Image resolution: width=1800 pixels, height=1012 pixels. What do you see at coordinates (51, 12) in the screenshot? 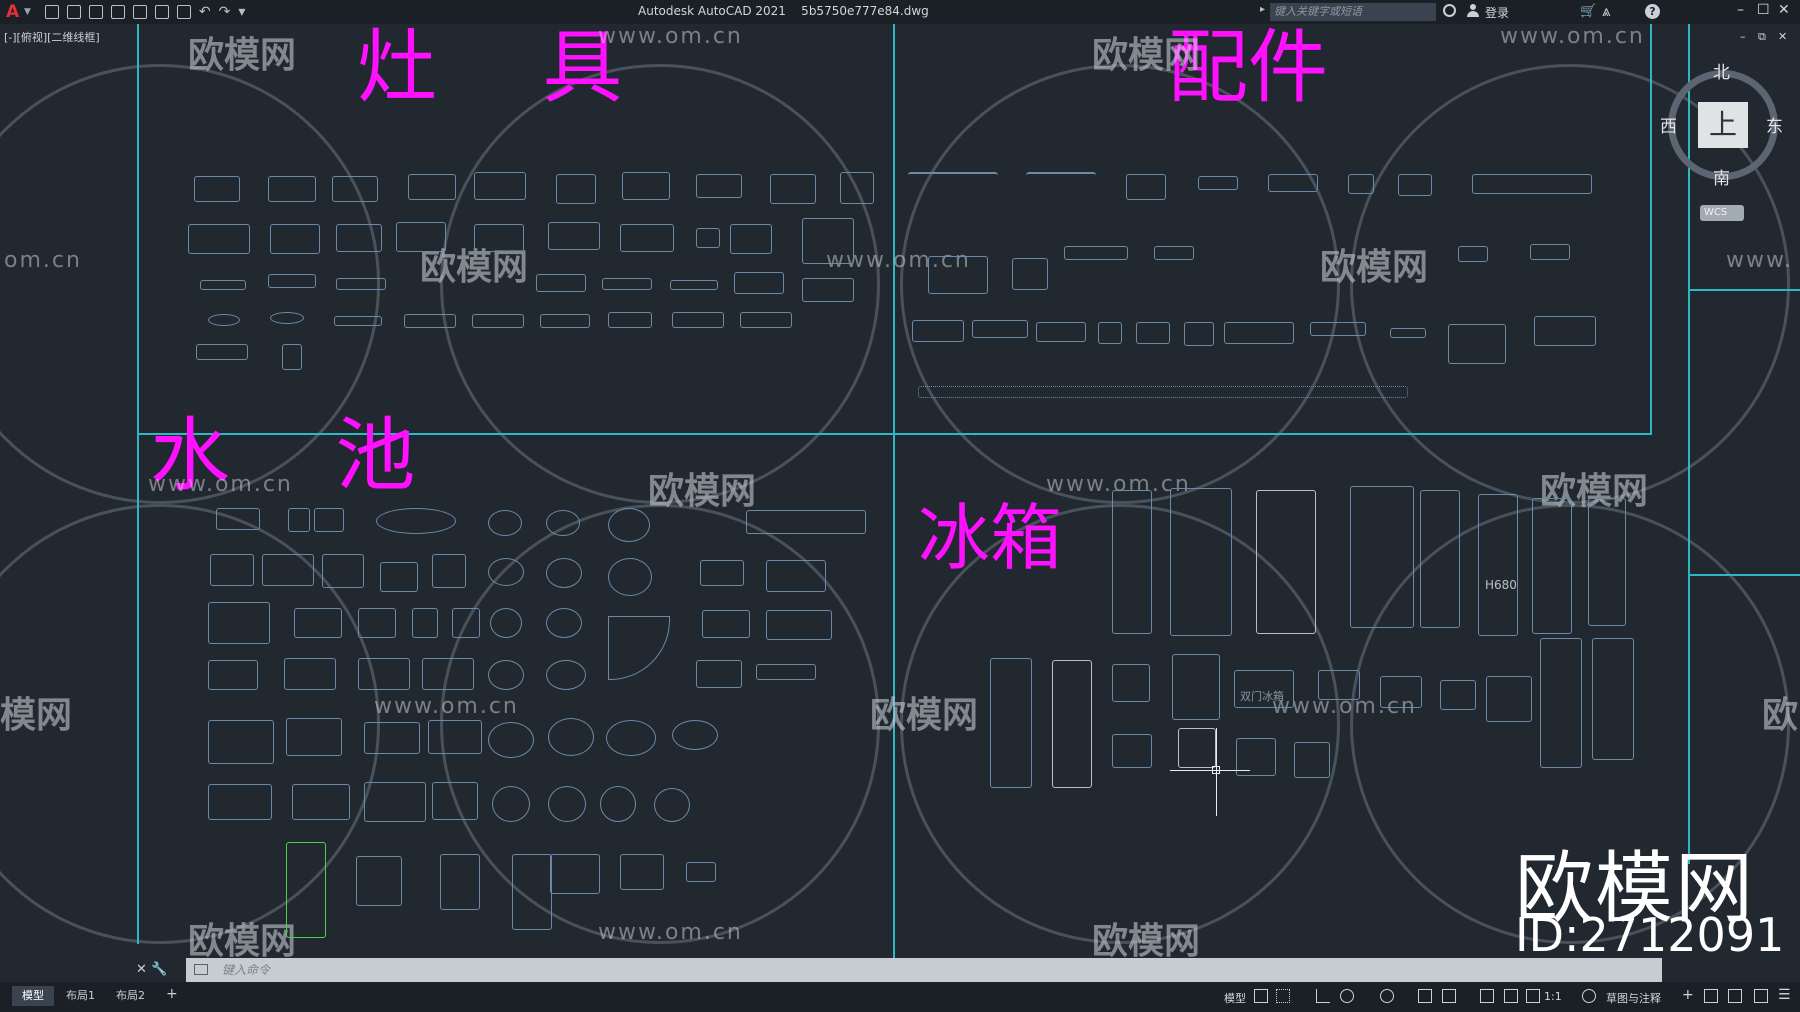
I see `new-file-icon` at bounding box center [51, 12].